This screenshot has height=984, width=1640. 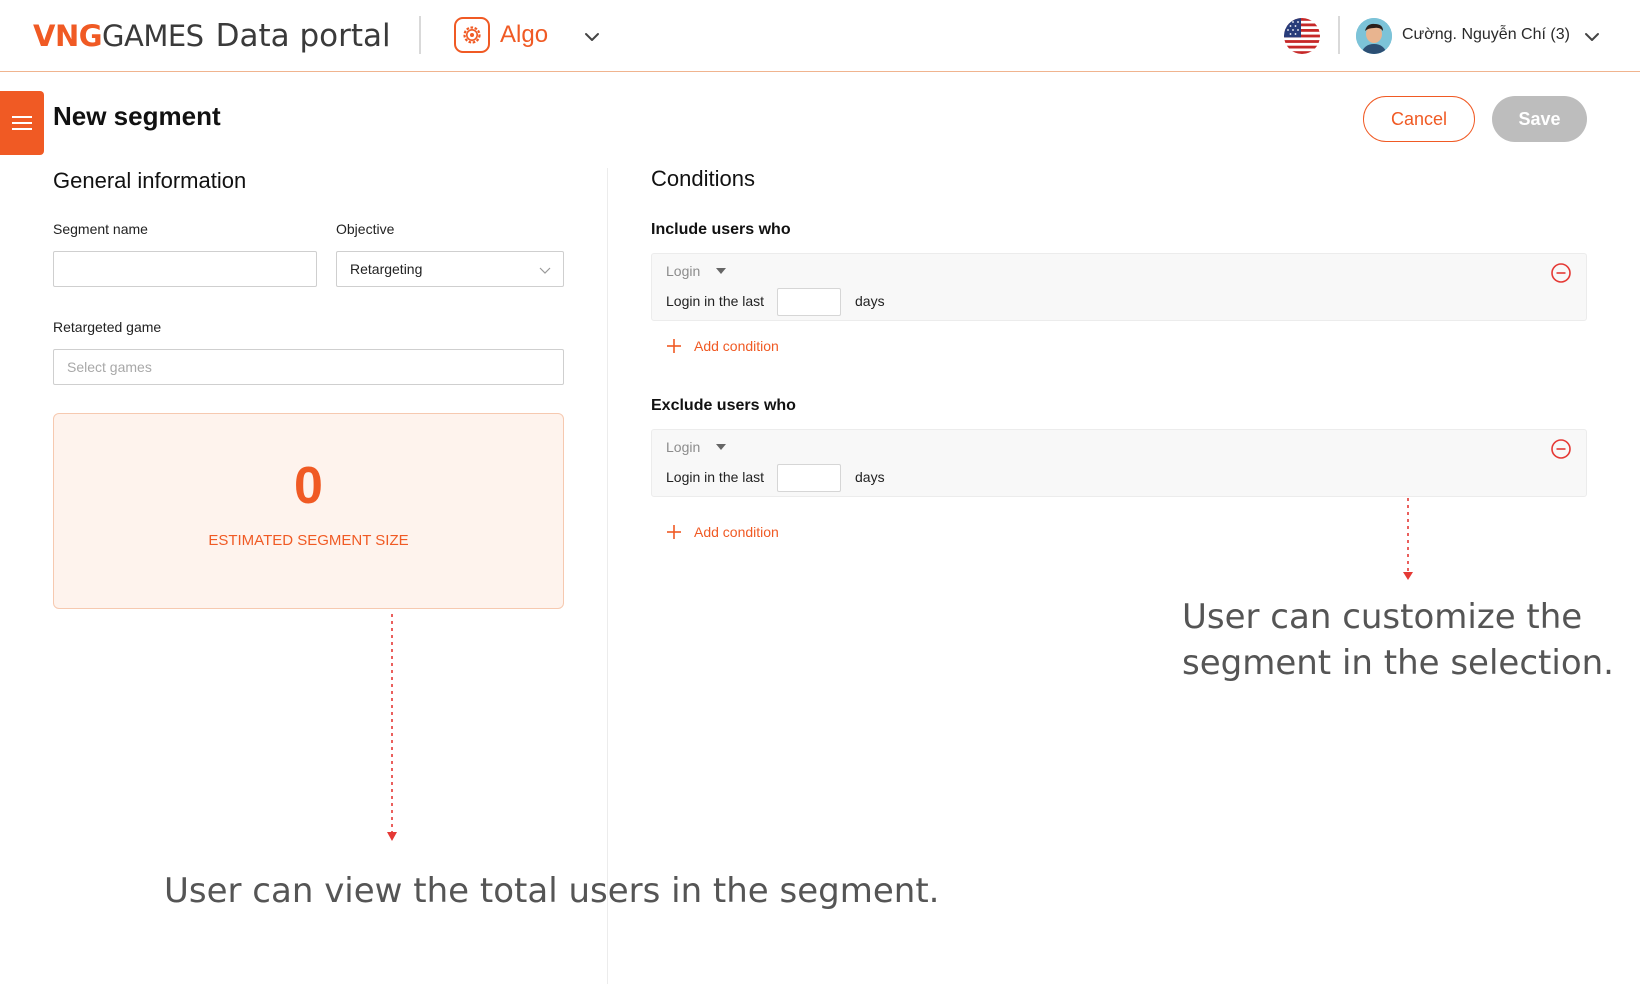 What do you see at coordinates (715, 477) in the screenshot?
I see `exclude-condition-prefix: Login in the last` at bounding box center [715, 477].